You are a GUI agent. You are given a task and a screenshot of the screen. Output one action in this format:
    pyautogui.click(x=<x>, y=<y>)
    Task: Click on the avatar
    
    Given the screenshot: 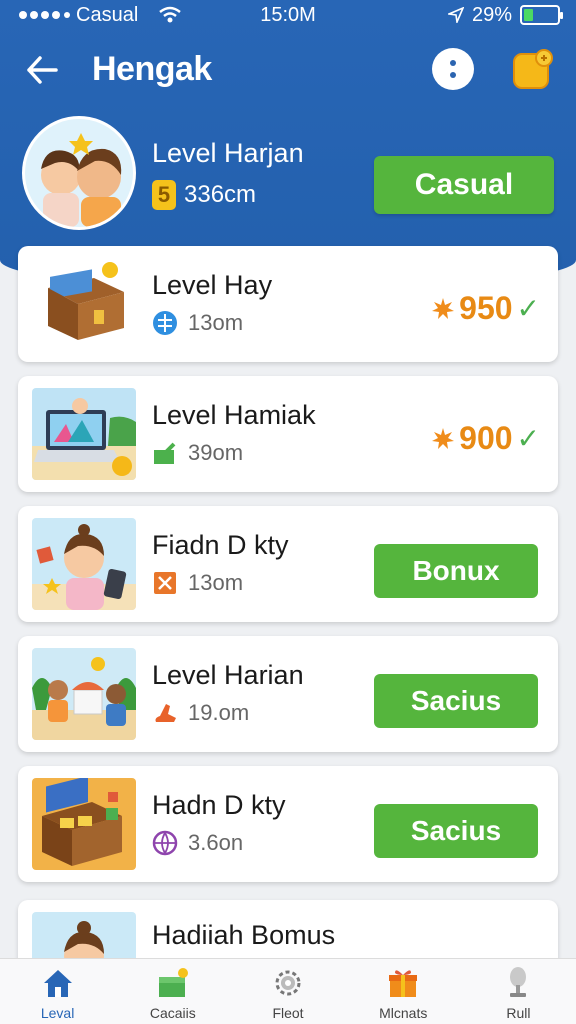 What is the action you would take?
    pyautogui.click(x=79, y=173)
    